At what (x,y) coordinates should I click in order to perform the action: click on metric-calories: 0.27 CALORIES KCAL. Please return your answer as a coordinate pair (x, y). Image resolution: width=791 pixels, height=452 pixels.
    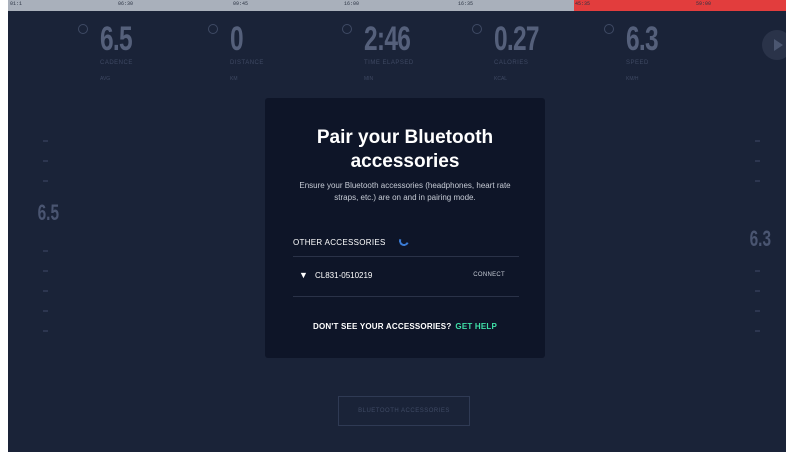
    Looking at the image, I should click on (537, 51).